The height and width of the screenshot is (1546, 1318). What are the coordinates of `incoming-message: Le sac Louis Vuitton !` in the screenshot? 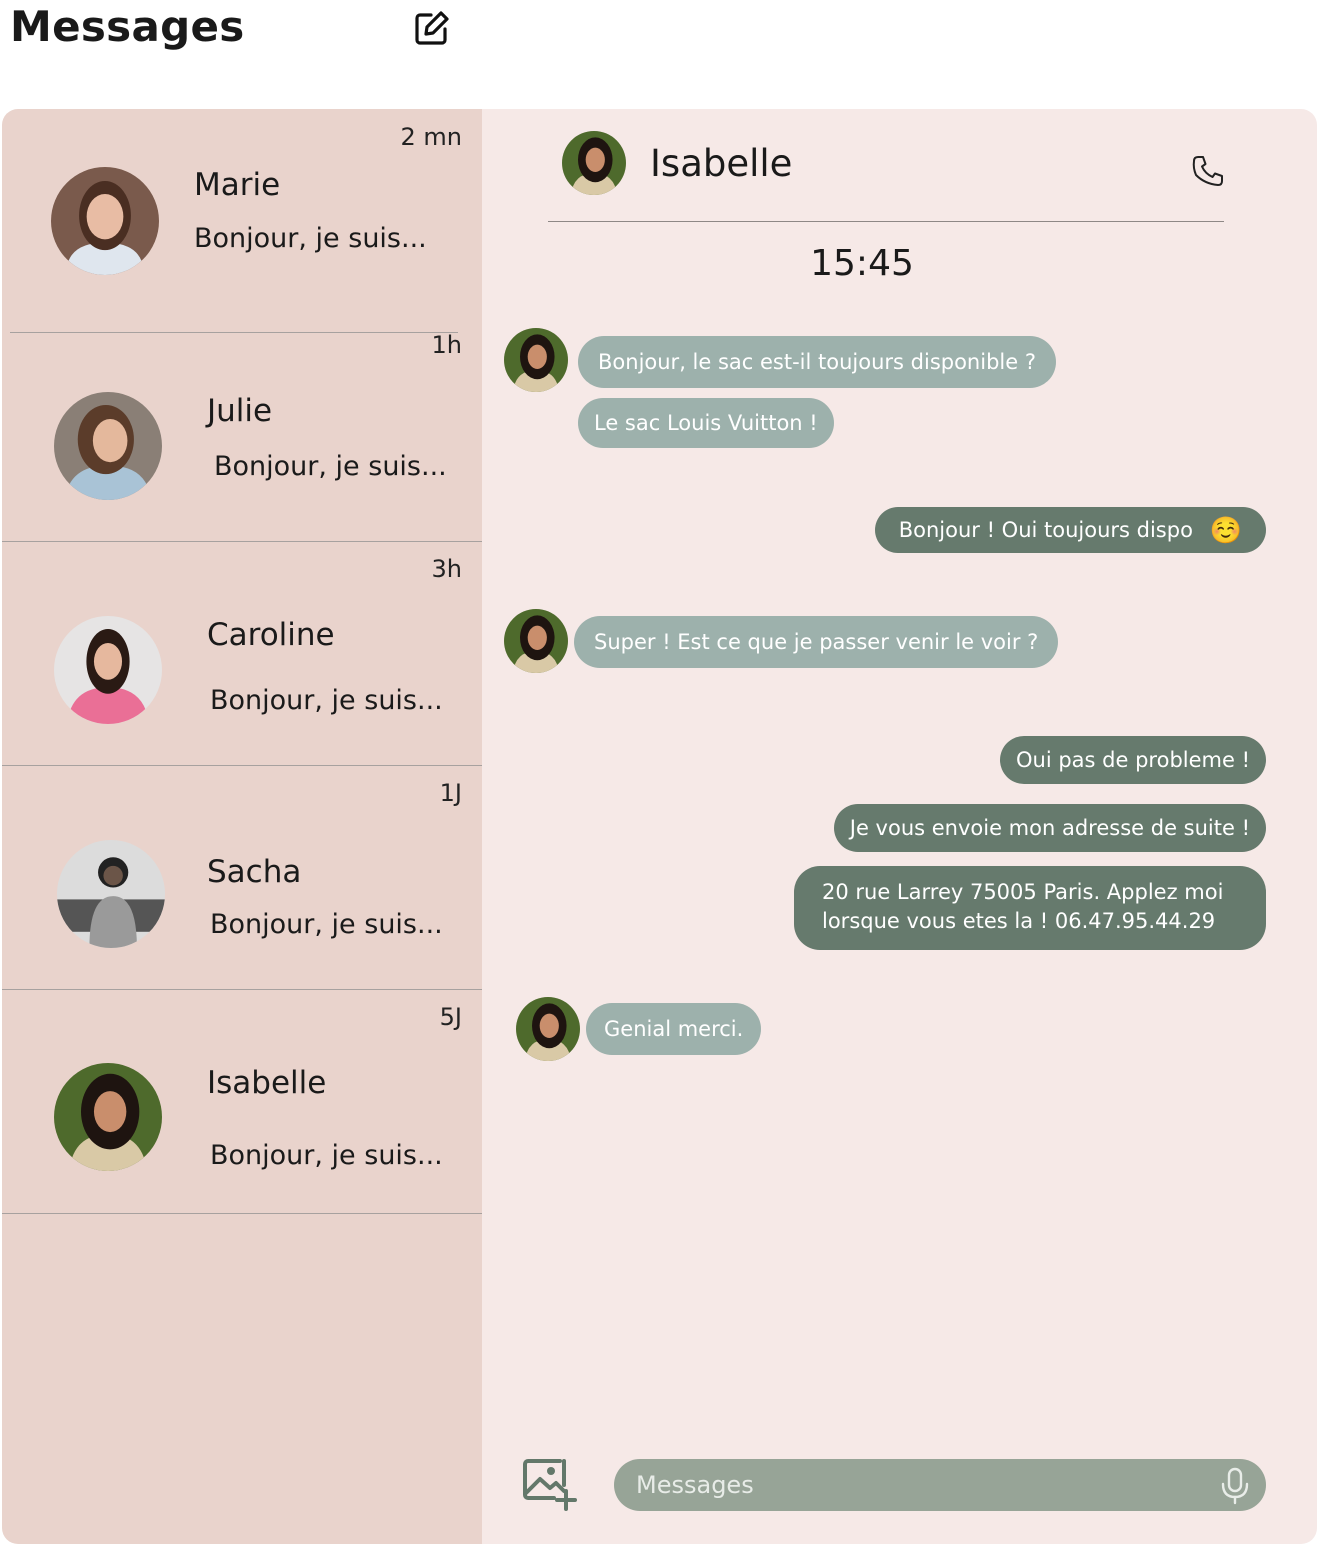 It's located at (706, 423).